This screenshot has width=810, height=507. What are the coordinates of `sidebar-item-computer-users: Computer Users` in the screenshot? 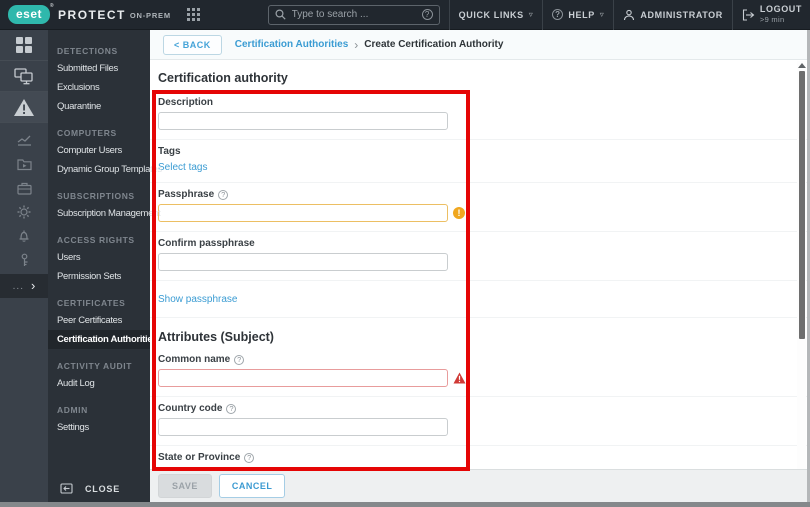 It's located at (99, 150).